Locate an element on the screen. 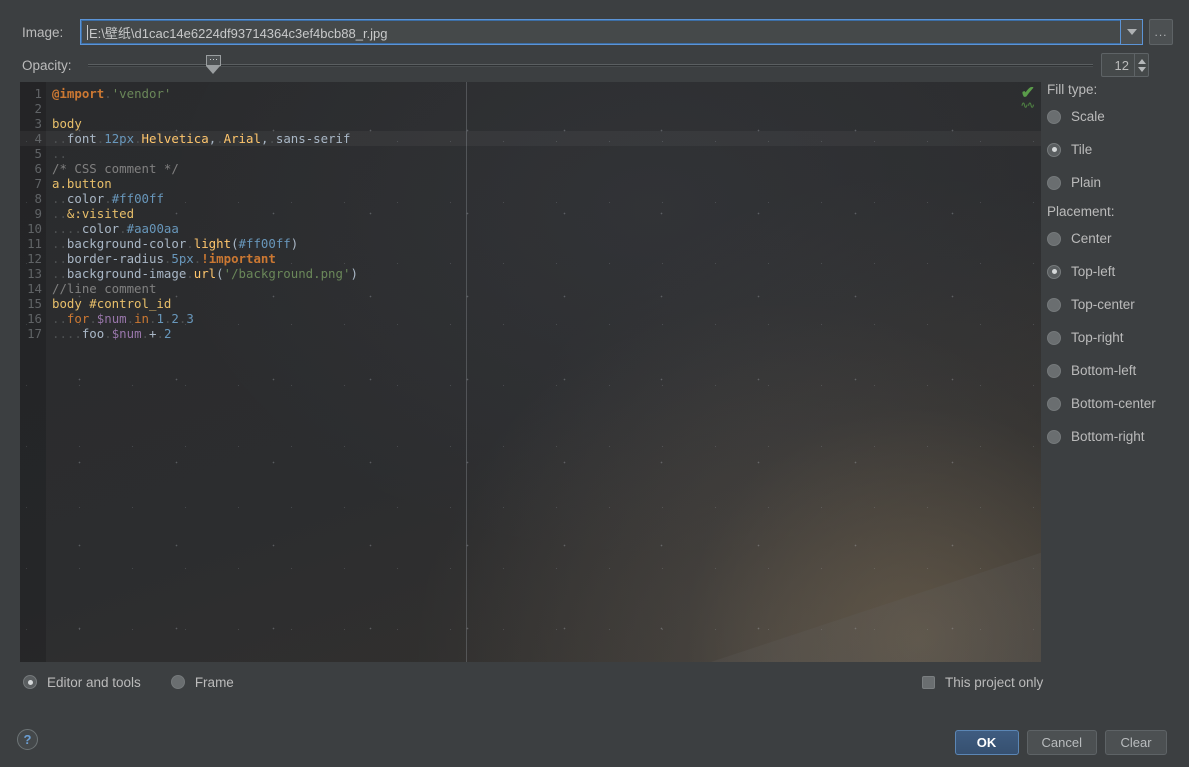 Image resolution: width=1189 pixels, height=767 pixels. placement-title: Placement: is located at coordinates (1081, 211).